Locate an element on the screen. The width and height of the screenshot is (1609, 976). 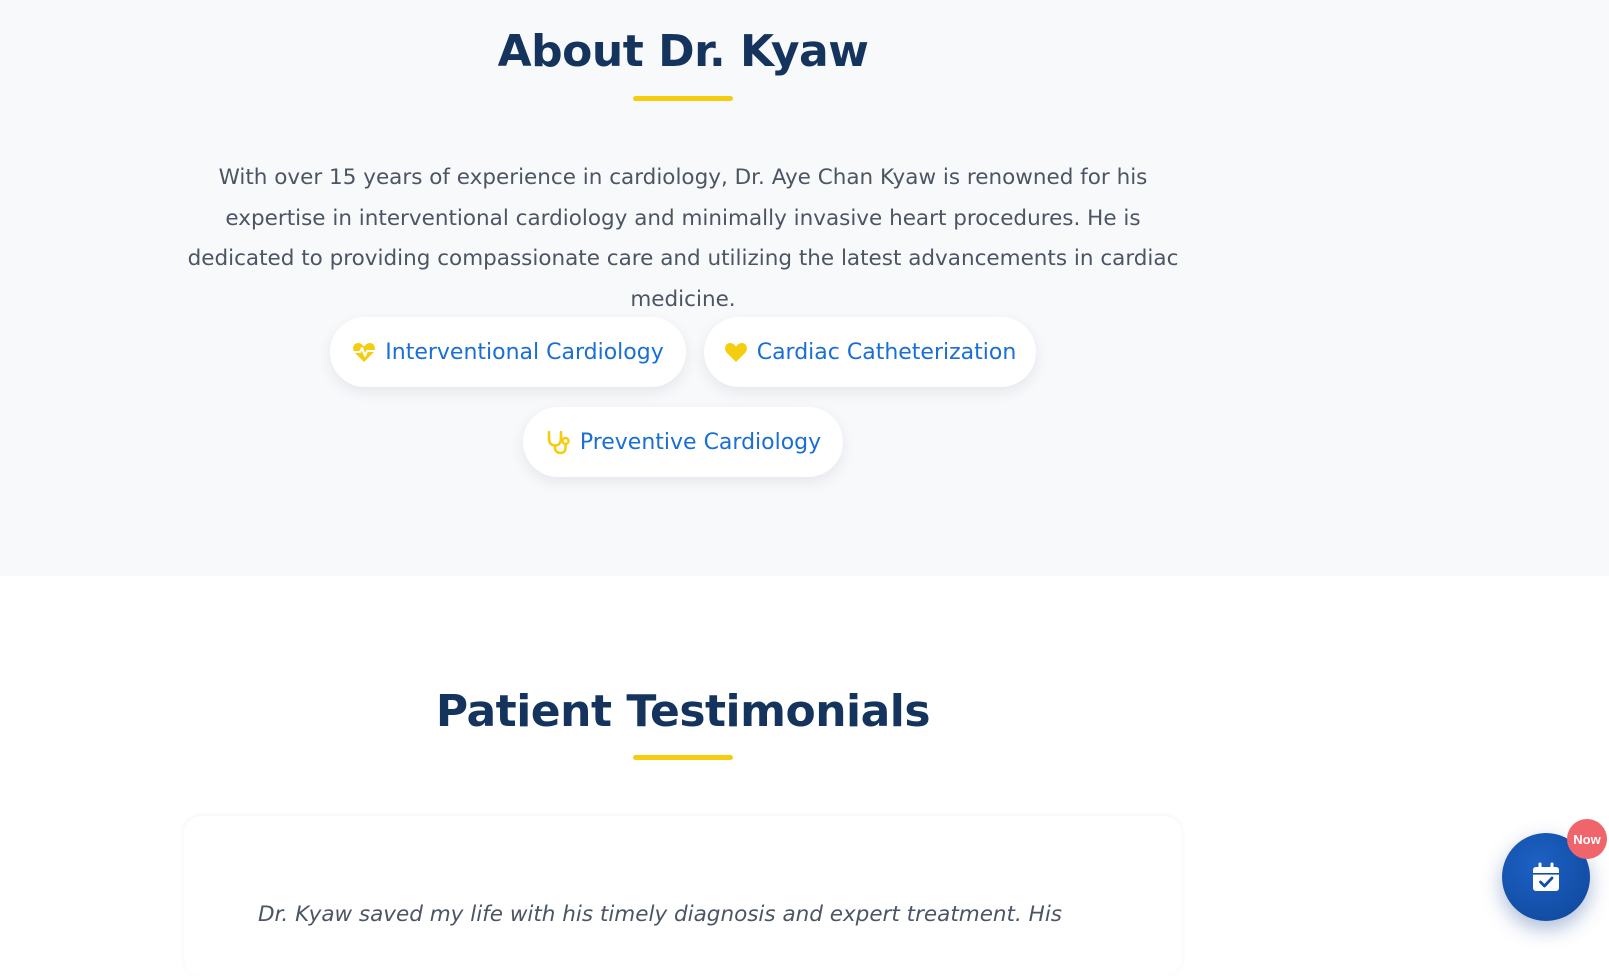
testimonials-title: Patient Testimonials is located at coordinates (683, 711).